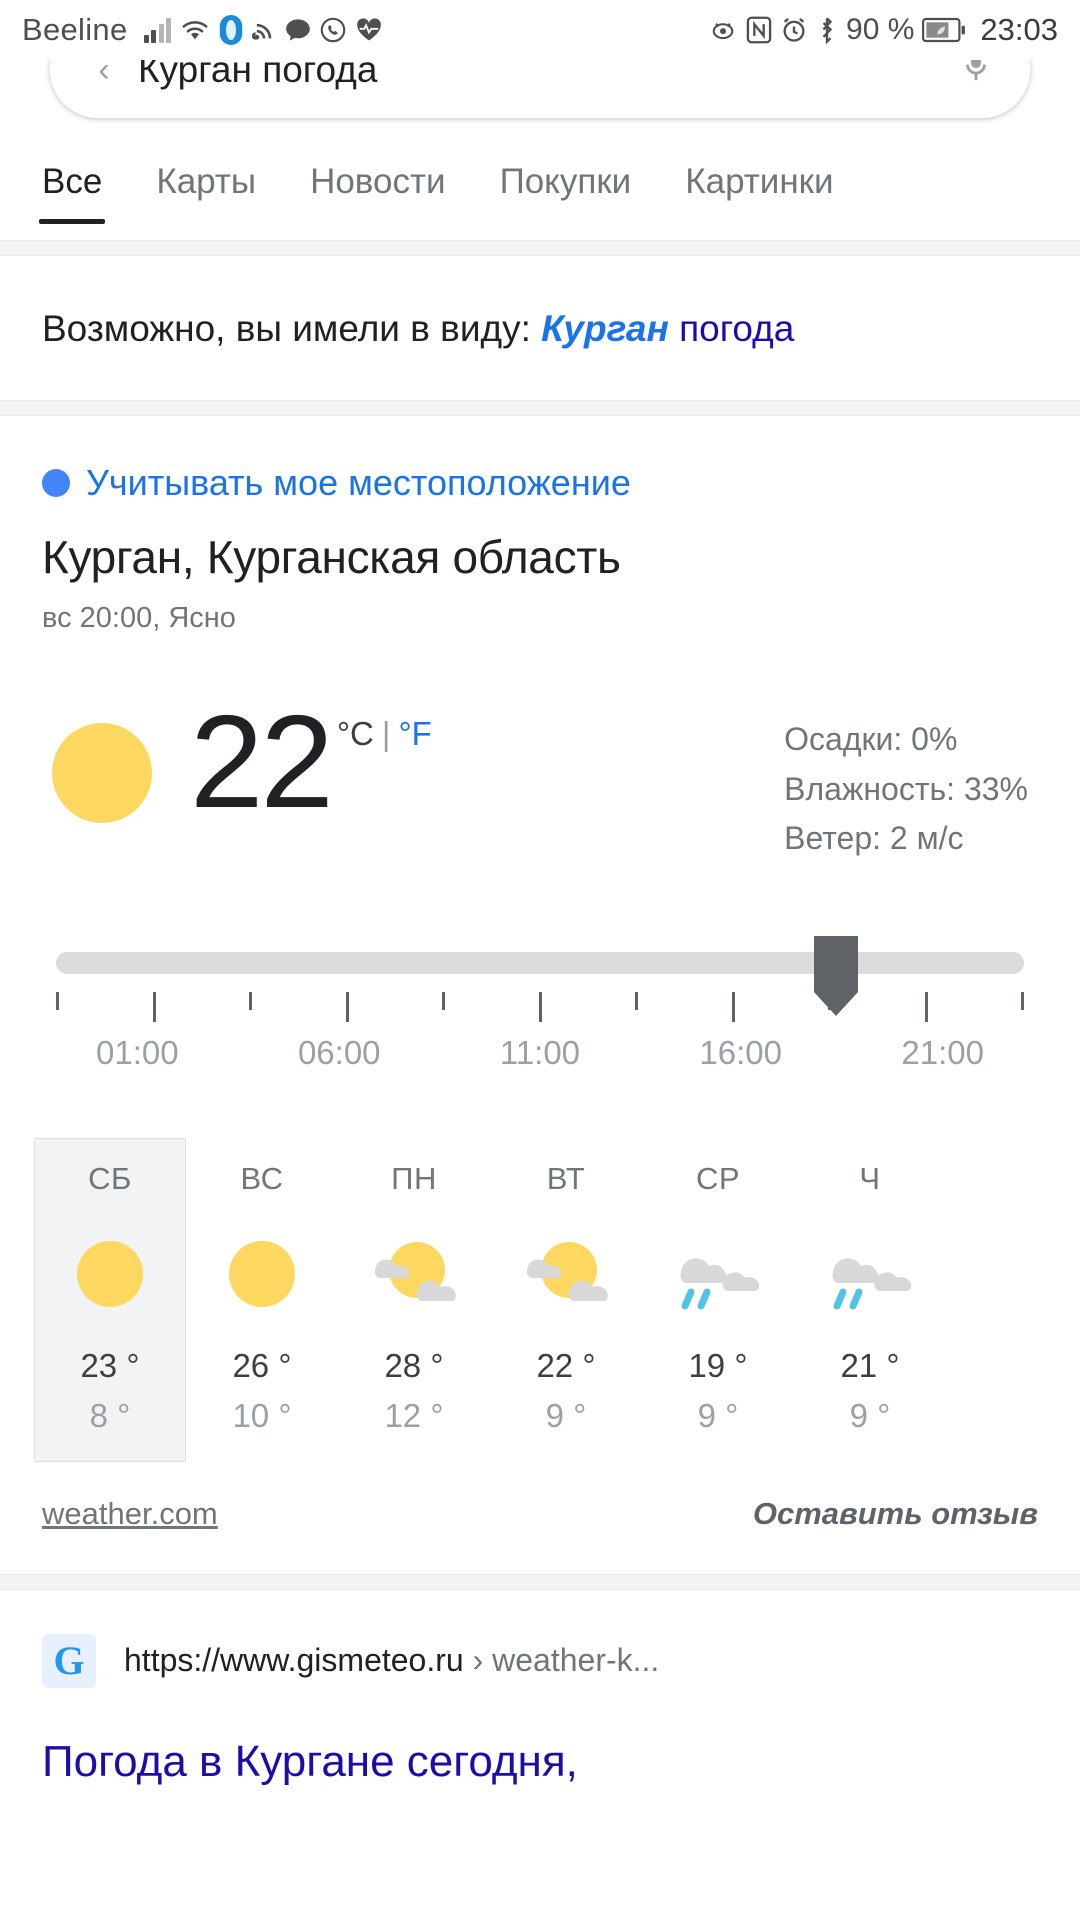 This screenshot has width=1080, height=1920. What do you see at coordinates (331, 557) in the screenshot?
I see `weather-location-title: Курган, Курганская область` at bounding box center [331, 557].